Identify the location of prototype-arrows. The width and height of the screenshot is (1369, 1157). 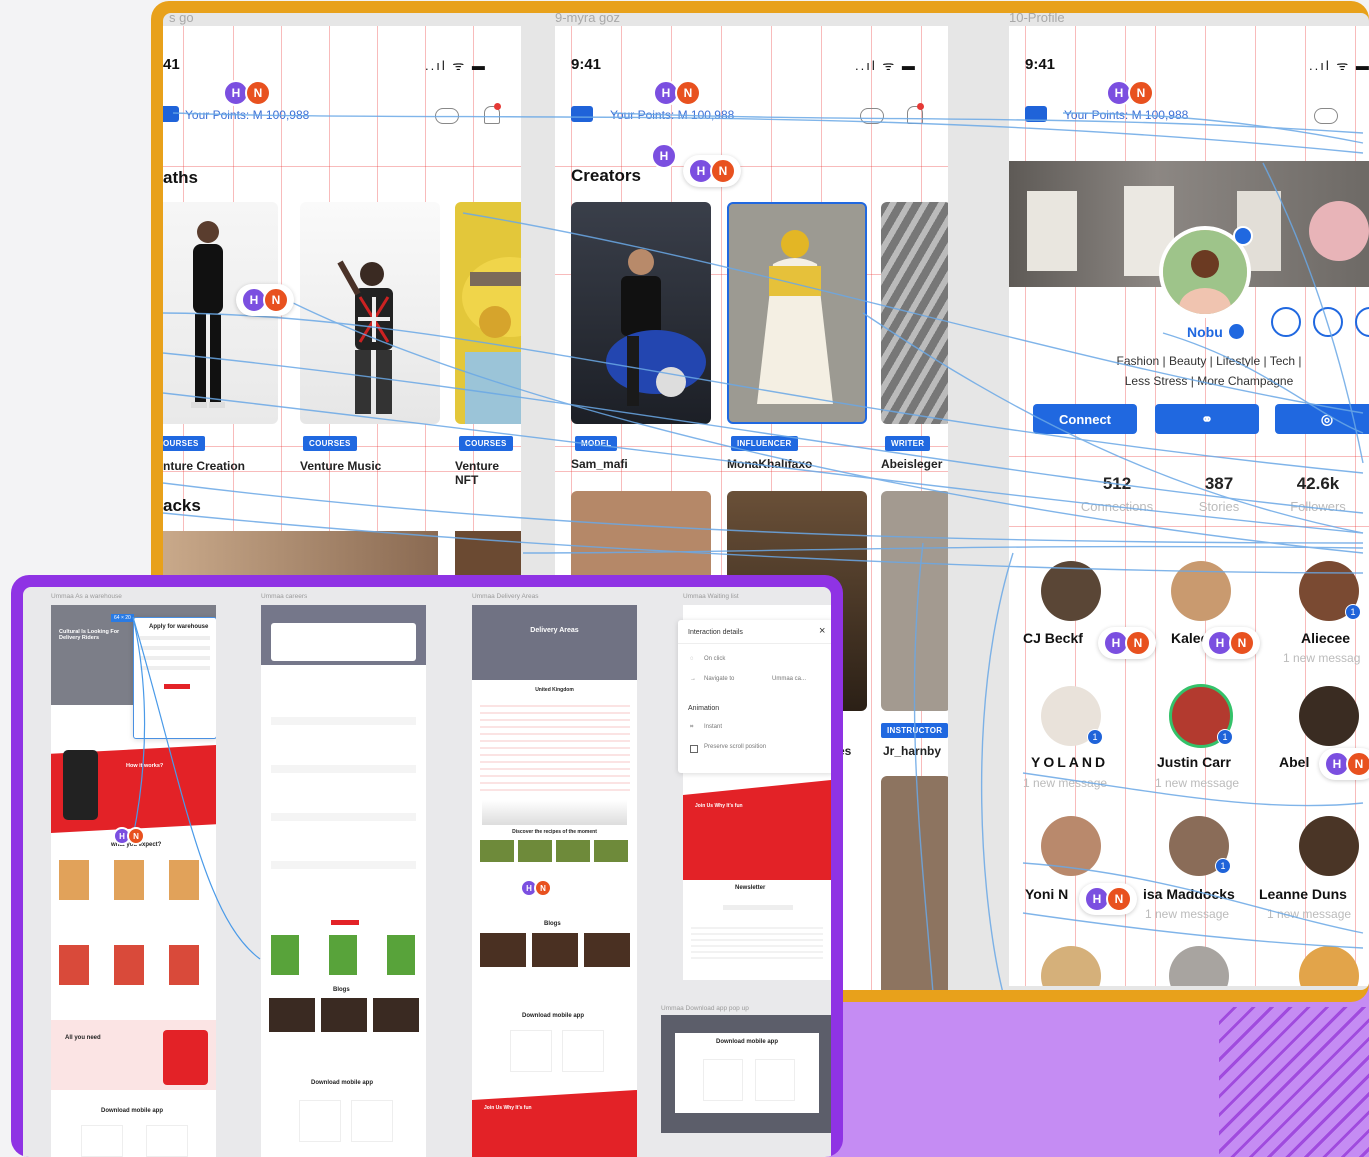
(196, 788).